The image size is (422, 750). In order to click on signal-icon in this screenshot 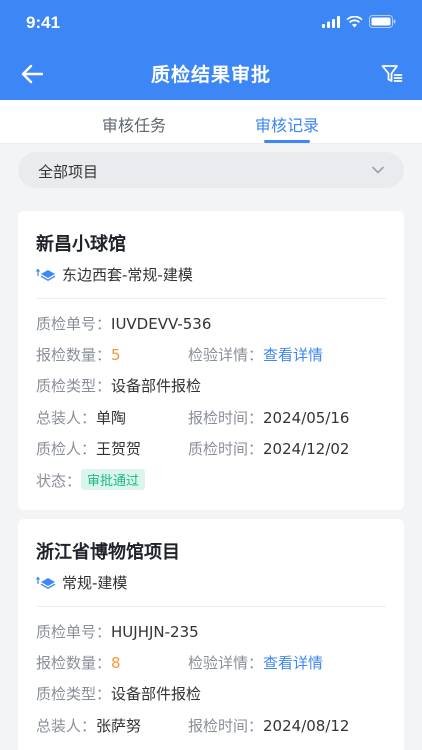, I will do `click(331, 21)`.